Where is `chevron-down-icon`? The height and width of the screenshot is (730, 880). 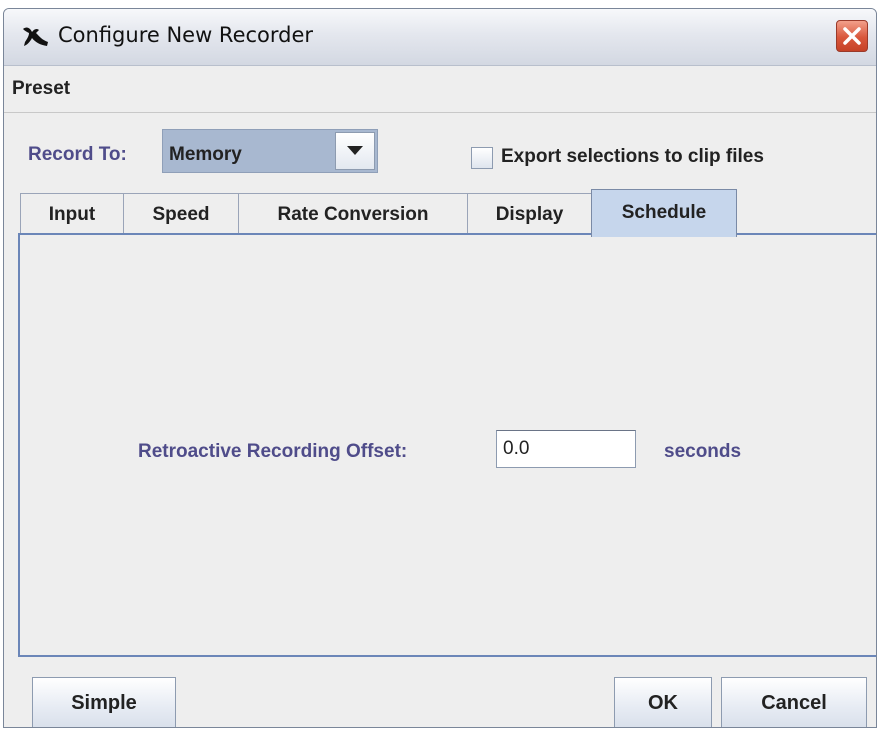 chevron-down-icon is located at coordinates (355, 150).